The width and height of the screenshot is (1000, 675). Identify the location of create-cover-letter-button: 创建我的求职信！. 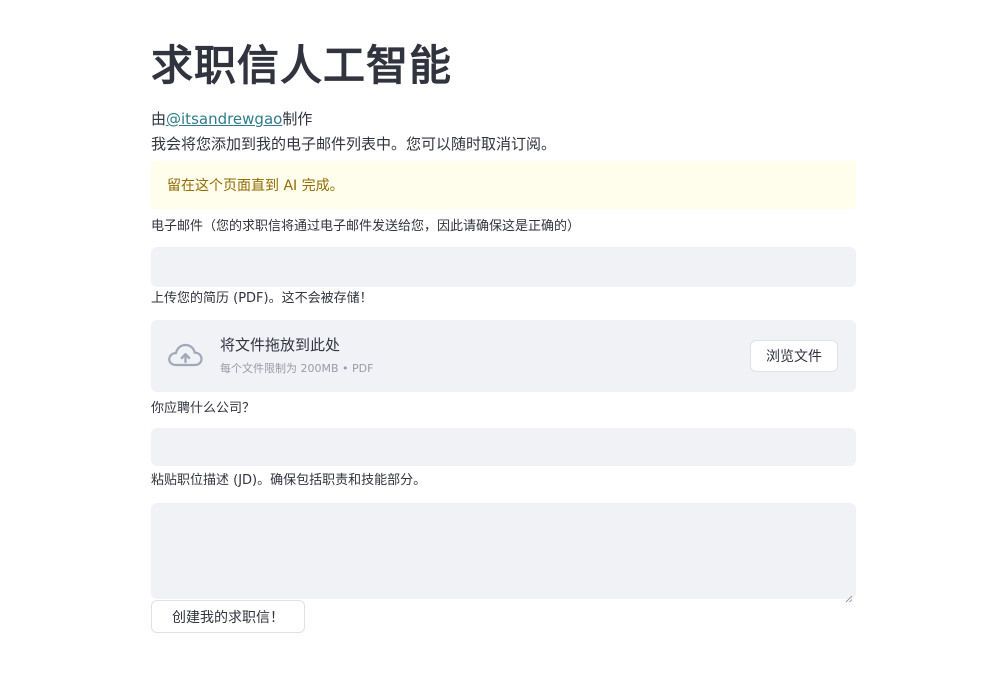
(228, 616).